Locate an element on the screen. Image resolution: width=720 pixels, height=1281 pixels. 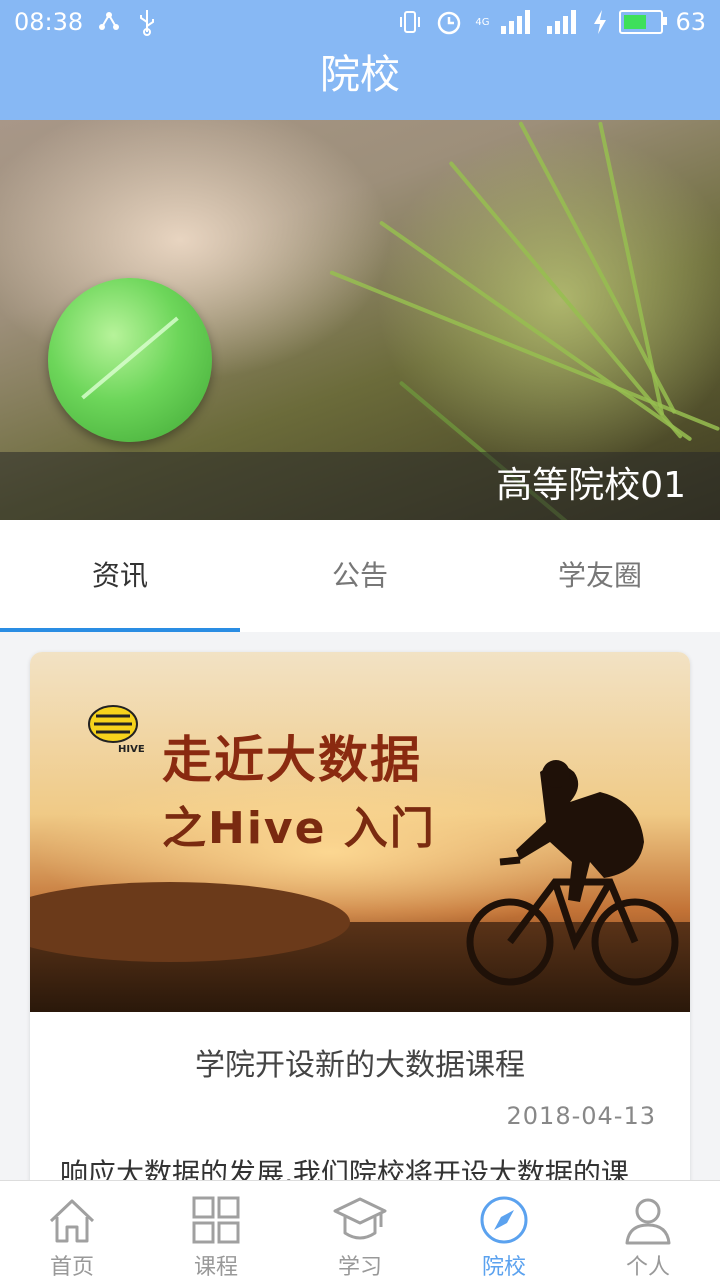
status-time: 08:38 is located at coordinates (49, 22).